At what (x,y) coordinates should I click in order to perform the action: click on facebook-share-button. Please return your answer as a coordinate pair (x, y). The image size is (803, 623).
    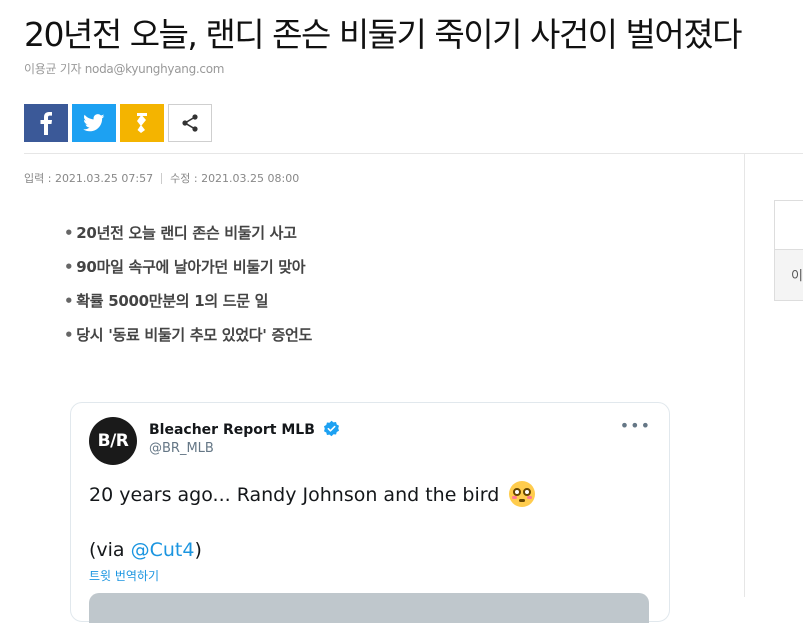
    Looking at the image, I should click on (46, 123).